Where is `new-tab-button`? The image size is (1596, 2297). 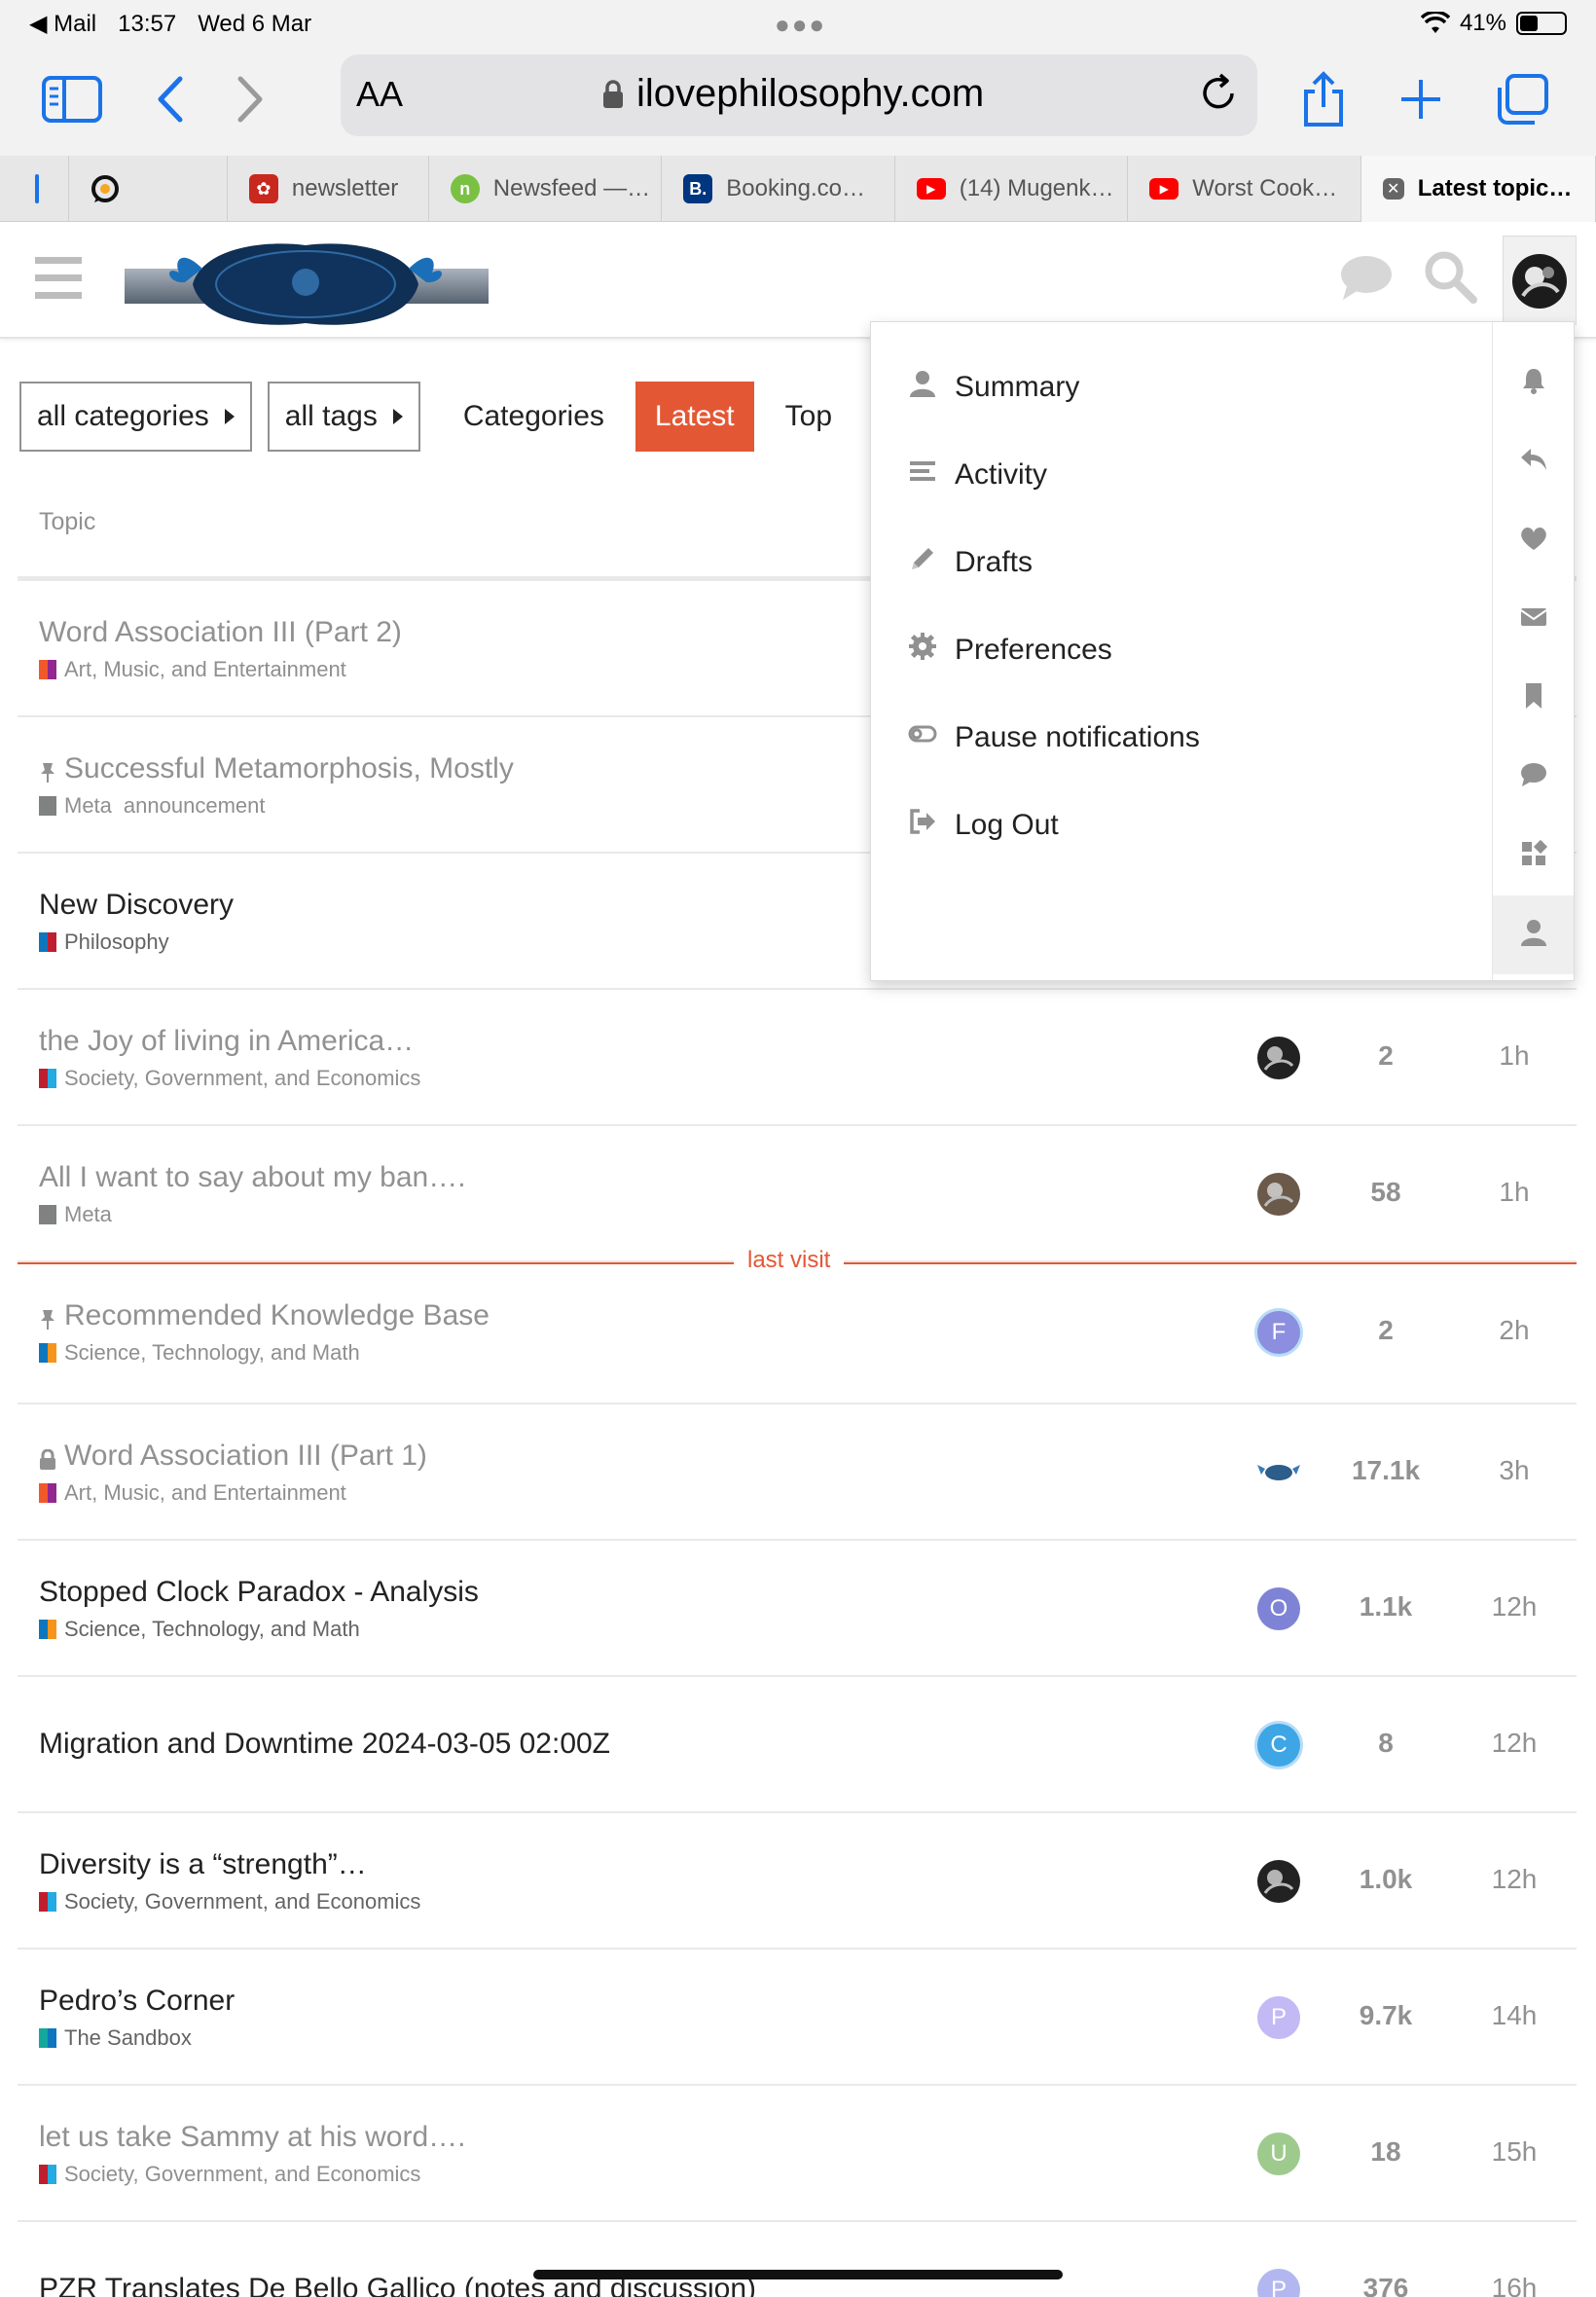
new-tab-button is located at coordinates (1421, 99).